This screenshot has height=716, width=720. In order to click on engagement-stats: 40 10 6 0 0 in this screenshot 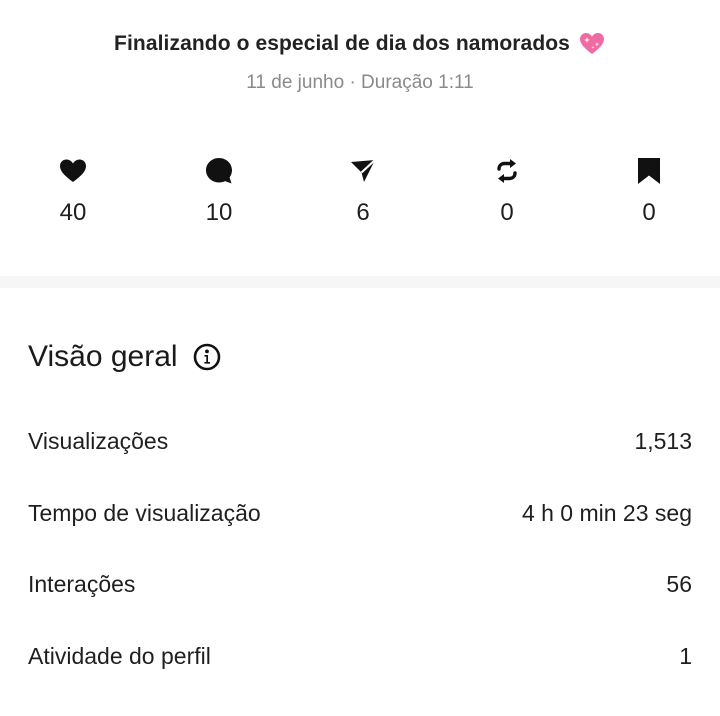, I will do `click(360, 195)`.